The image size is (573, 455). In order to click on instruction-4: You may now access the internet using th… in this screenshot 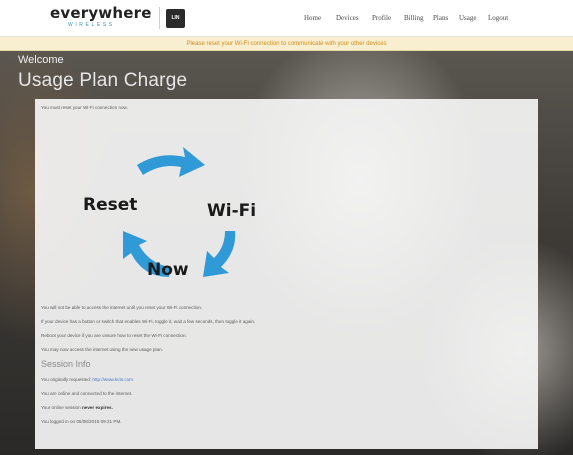, I will do `click(102, 349)`.